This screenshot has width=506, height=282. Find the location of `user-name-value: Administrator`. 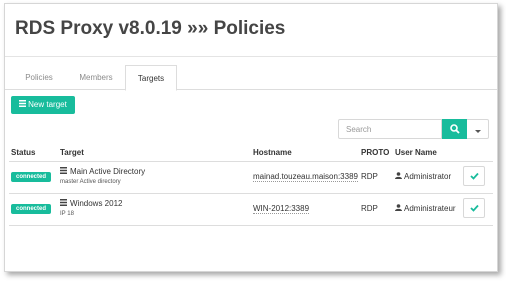

user-name-value: Administrator is located at coordinates (428, 176).